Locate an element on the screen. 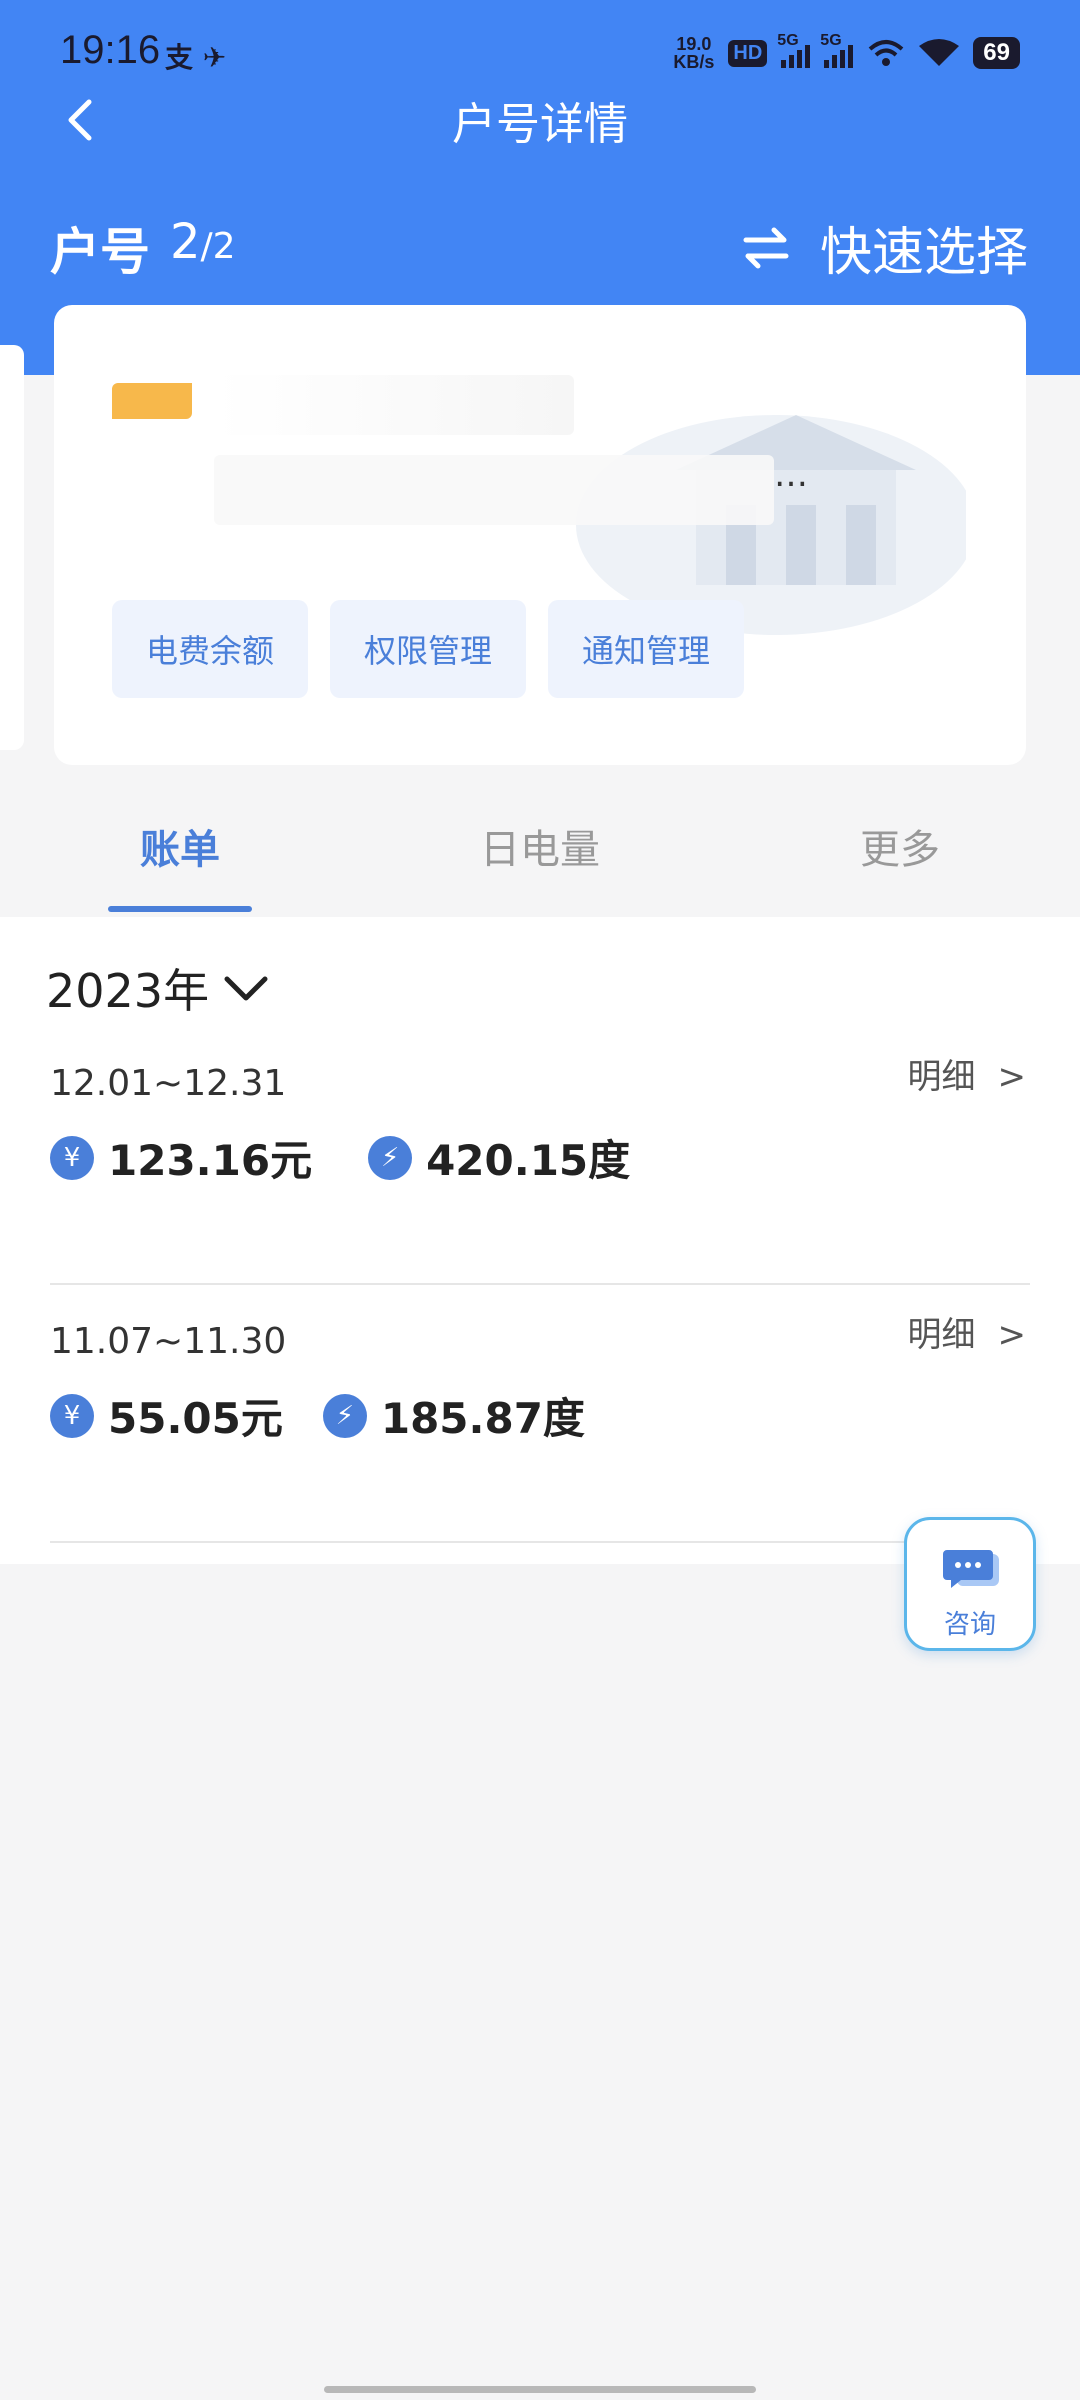 This screenshot has height=2400, width=1080. status-time: 19:16 is located at coordinates (110, 50).